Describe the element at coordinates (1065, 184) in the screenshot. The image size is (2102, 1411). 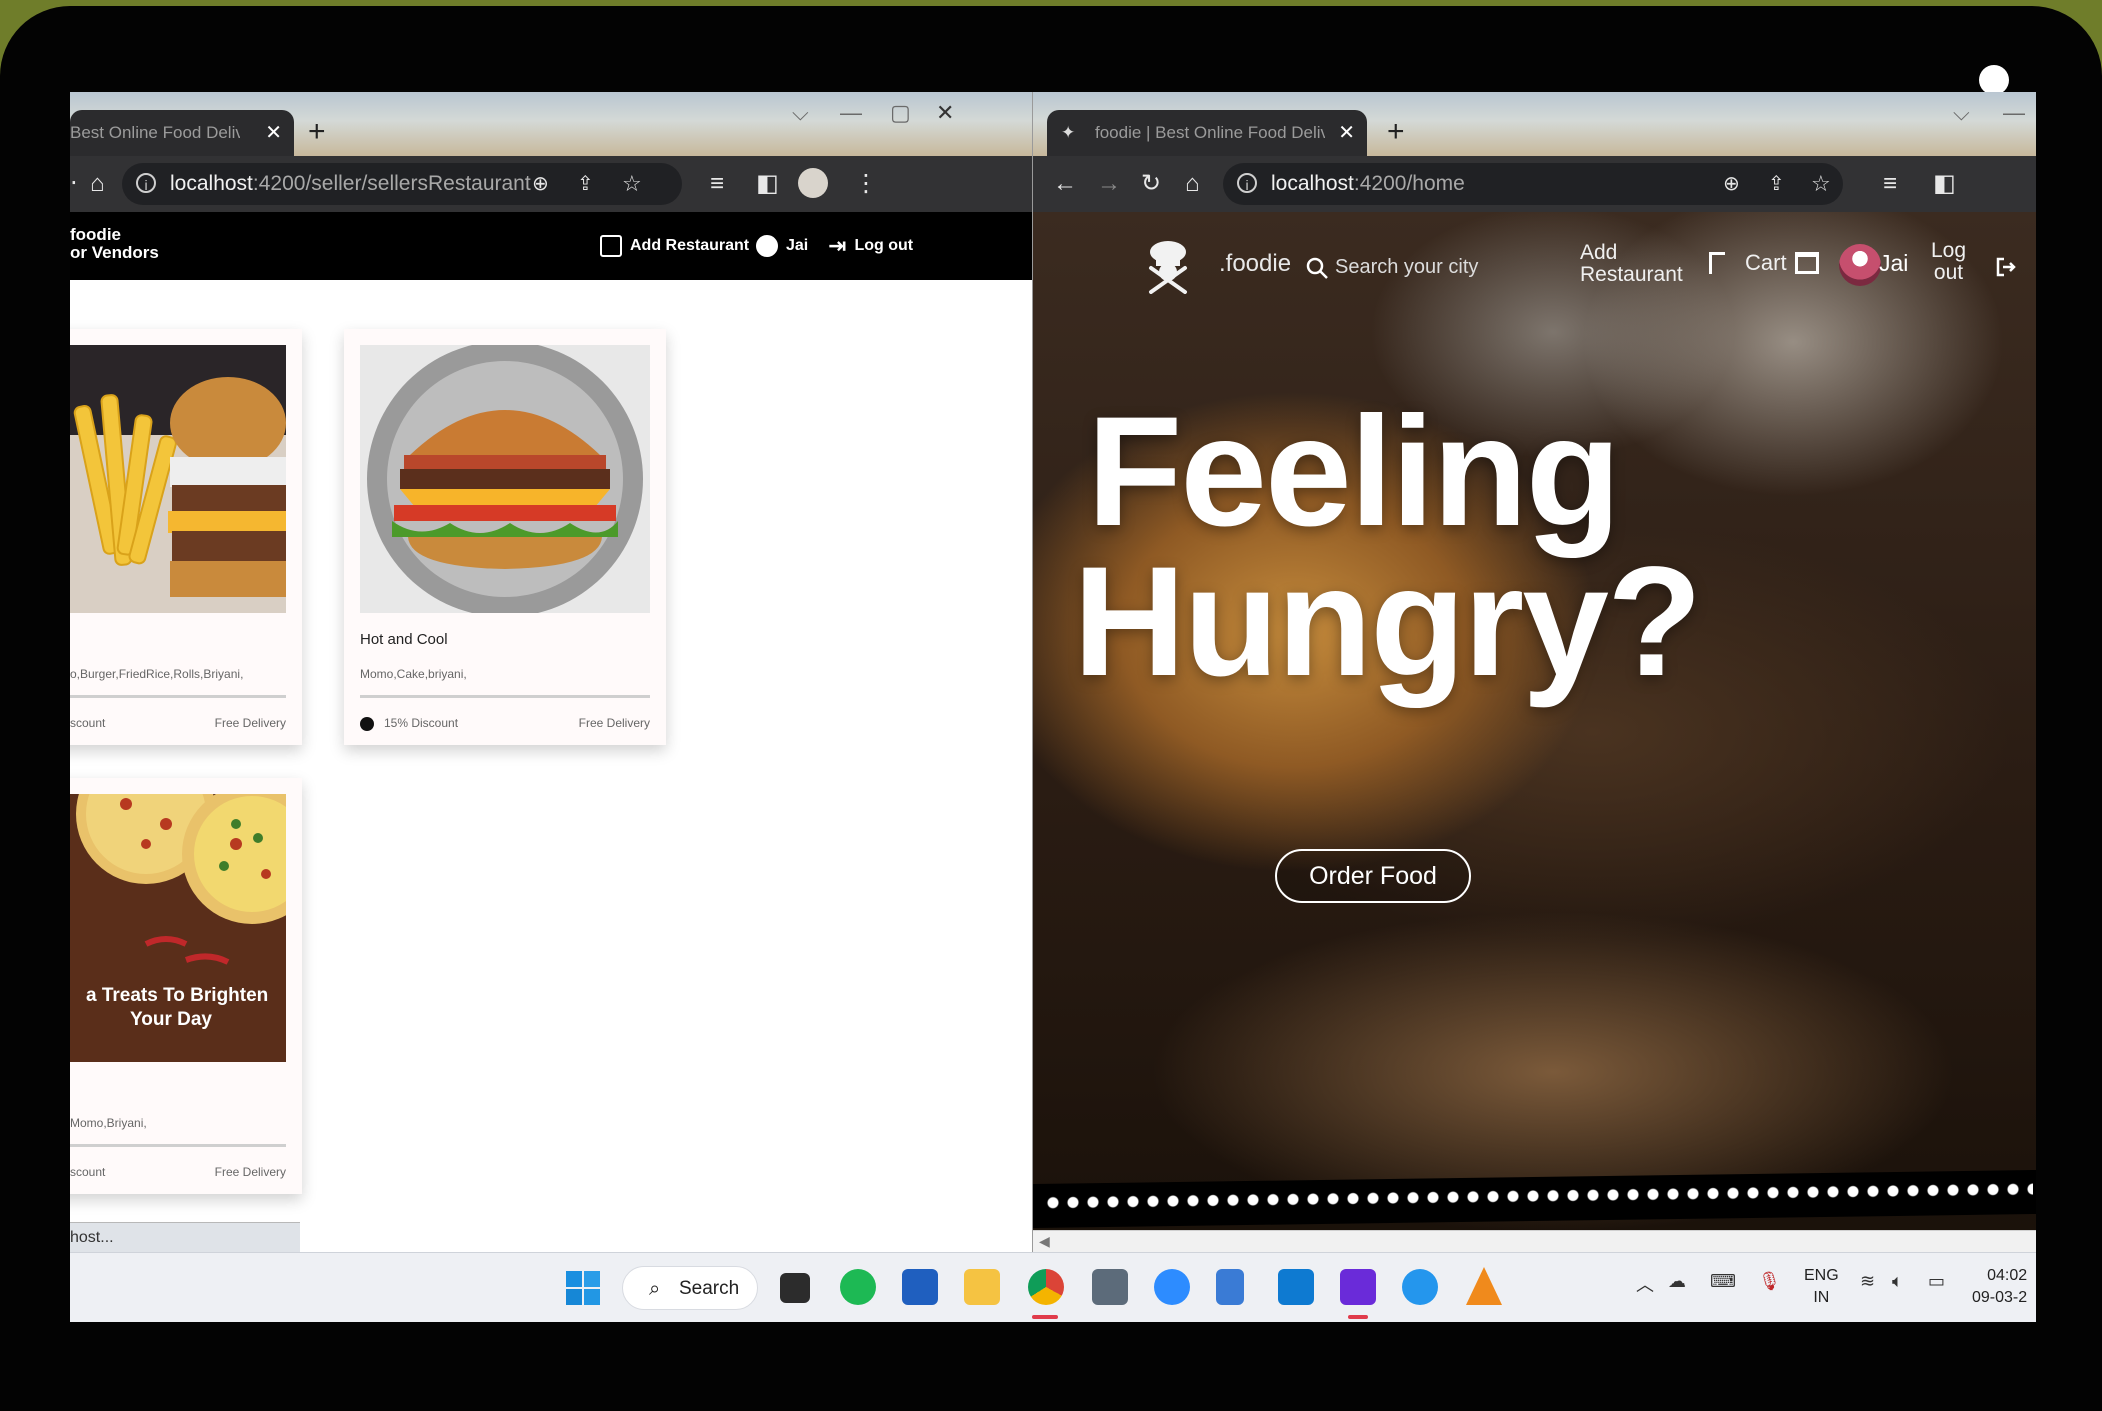
I see `back-icon: ←` at that location.